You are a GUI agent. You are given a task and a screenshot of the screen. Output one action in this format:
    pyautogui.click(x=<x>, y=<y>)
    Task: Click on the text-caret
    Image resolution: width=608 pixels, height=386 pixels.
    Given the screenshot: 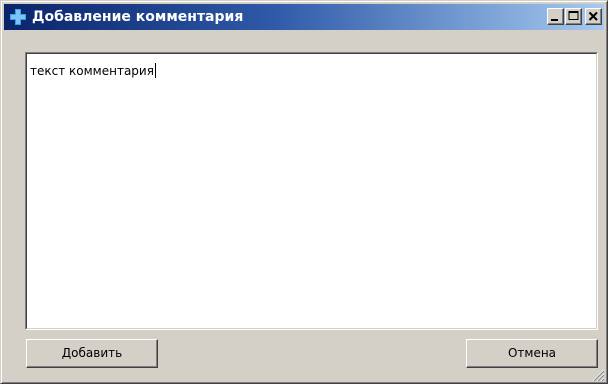 What is the action you would take?
    pyautogui.click(x=155, y=70)
    